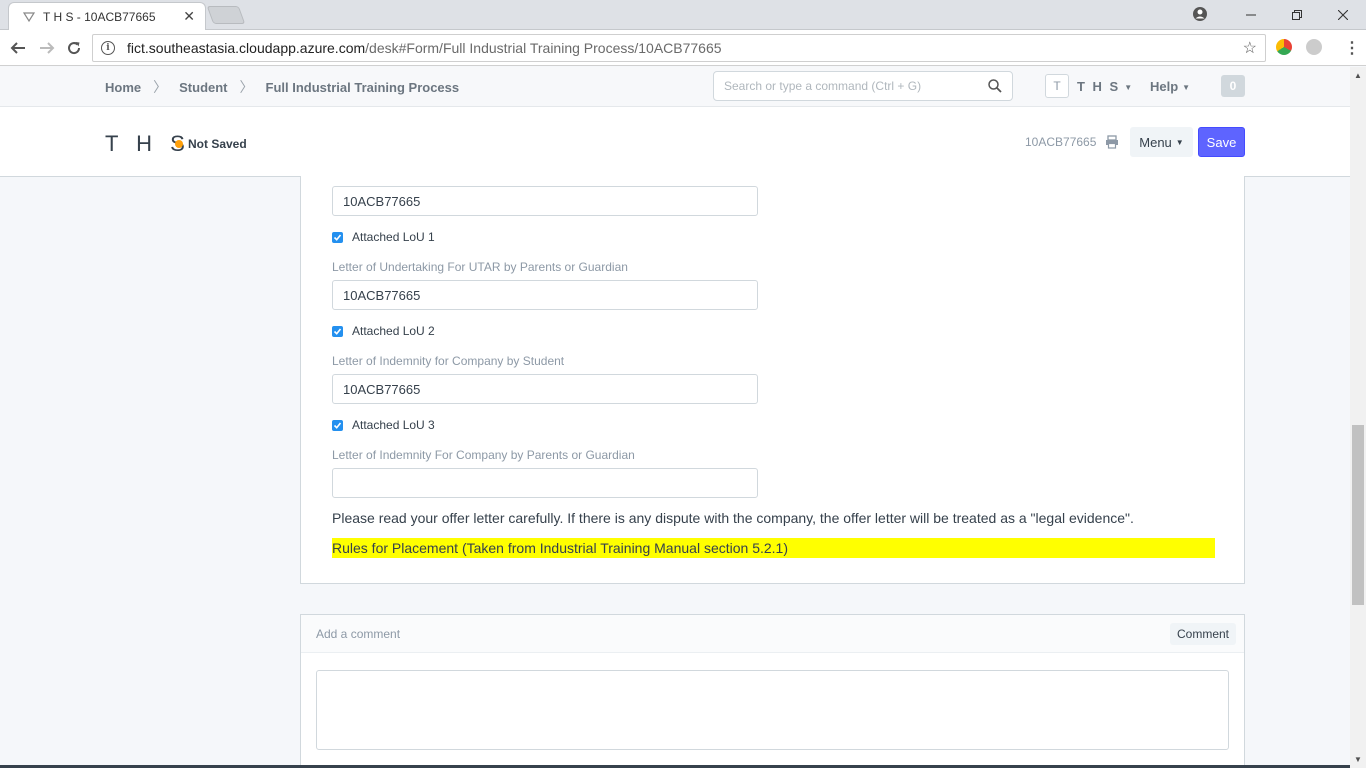  Describe the element at coordinates (1343, 15) in the screenshot. I see `close-window-icon` at that location.